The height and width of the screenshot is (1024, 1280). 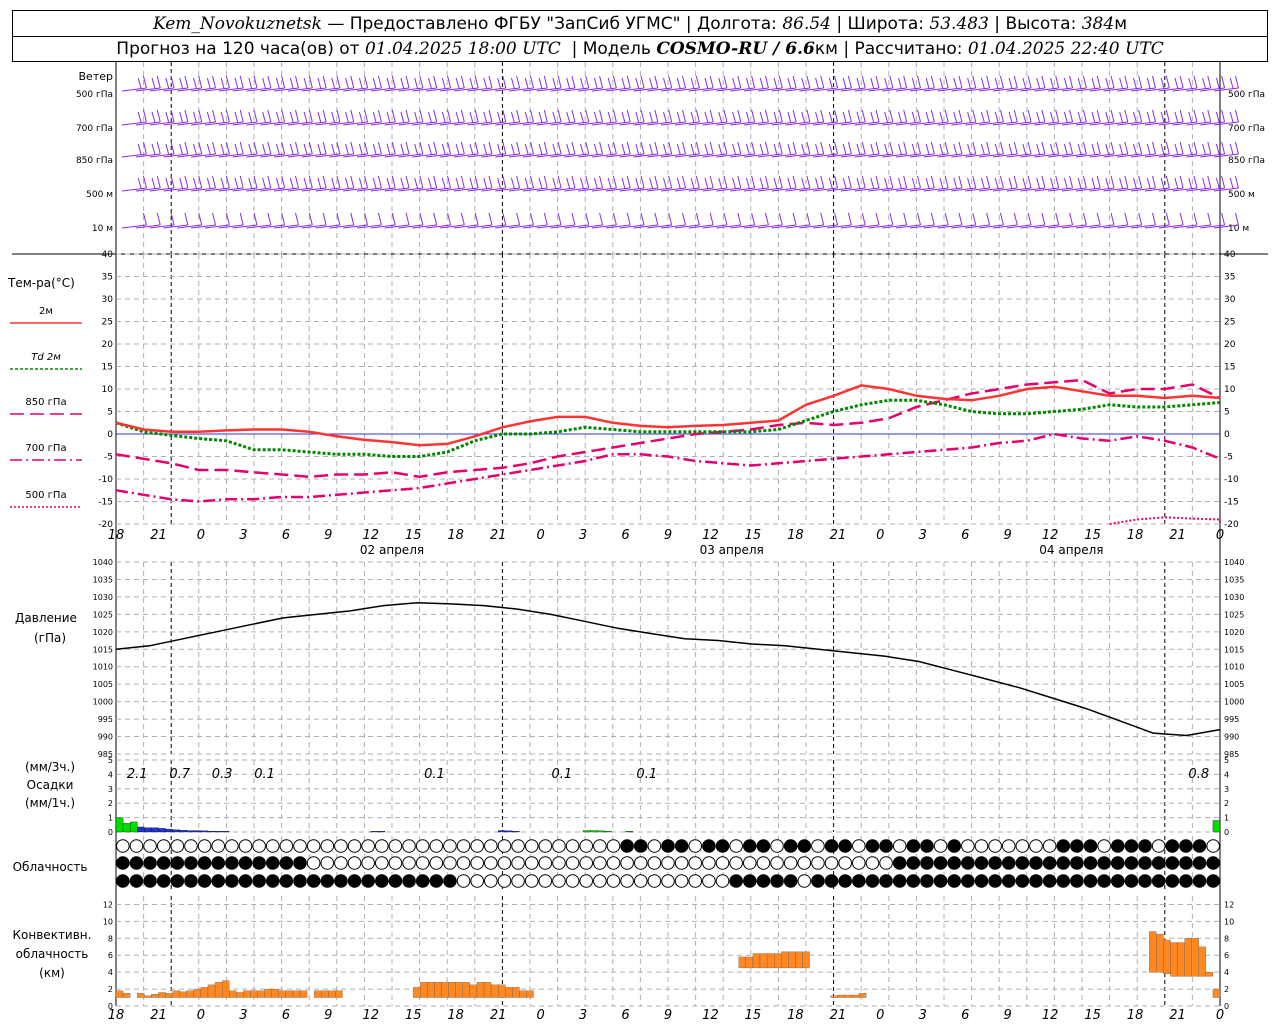 What do you see at coordinates (583, 535) in the screenshot?
I see `x-hour-label-temp: 3` at bounding box center [583, 535].